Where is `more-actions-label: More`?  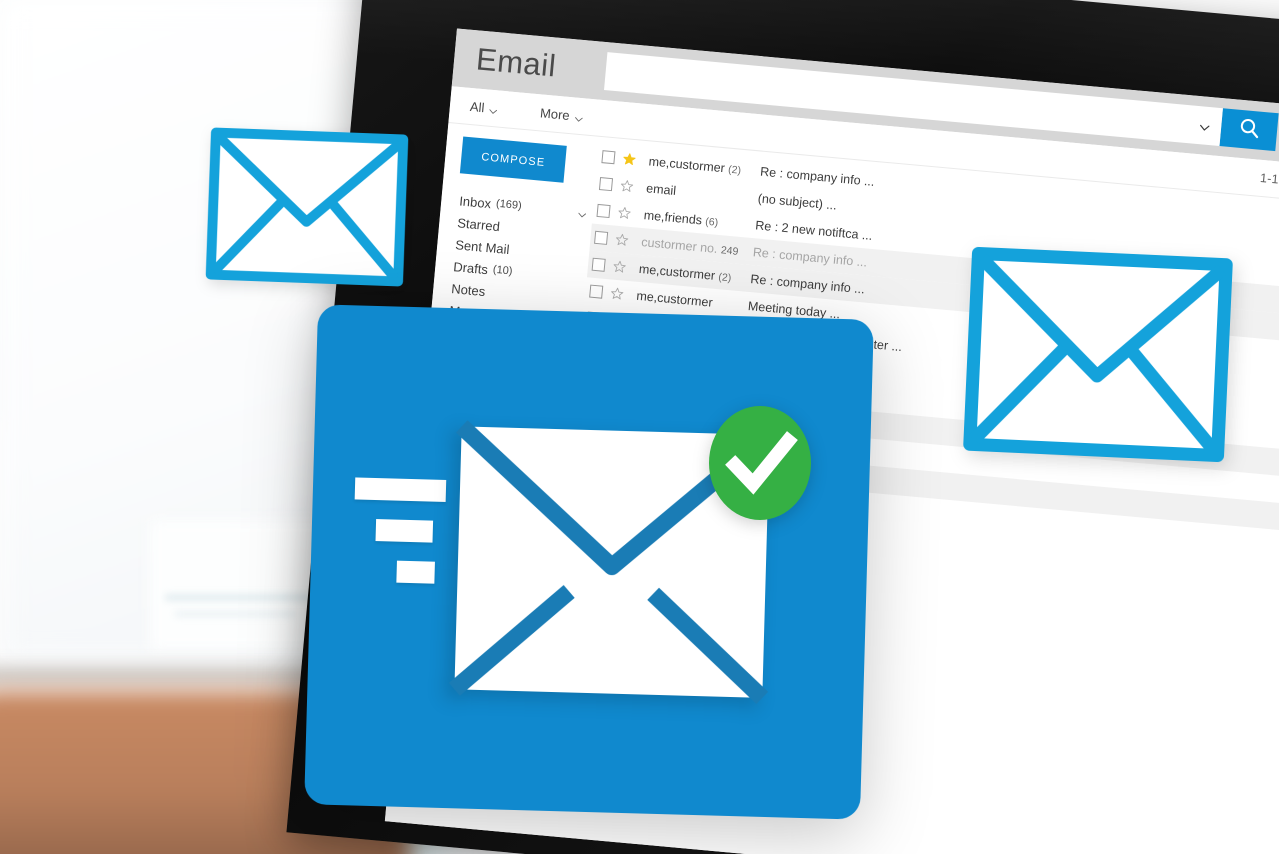
more-actions-label: More is located at coordinates (555, 113).